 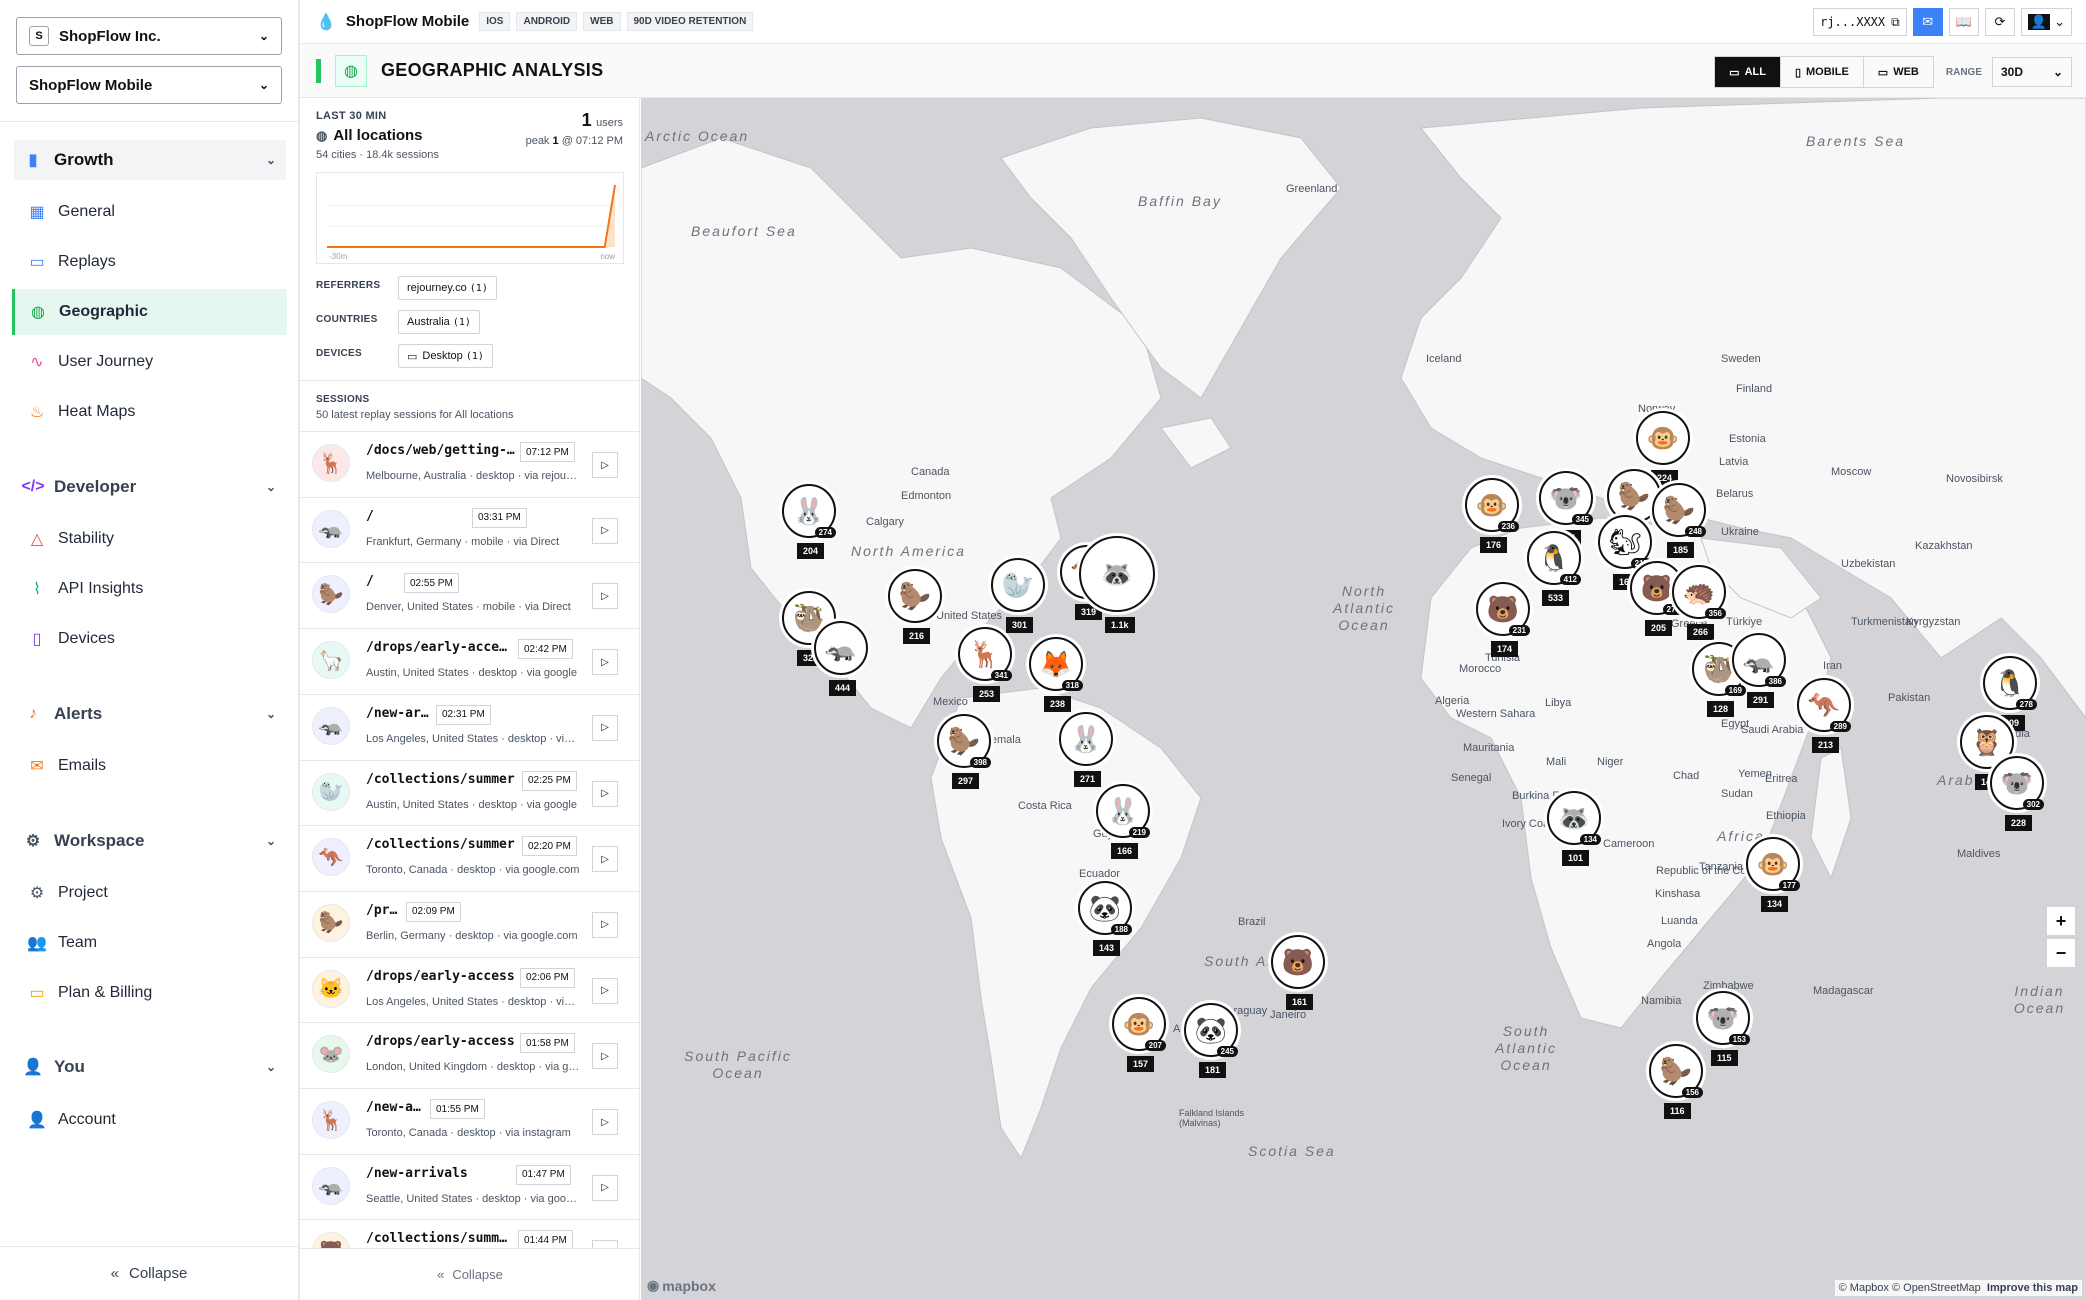 What do you see at coordinates (2032, 1288) in the screenshot?
I see `improve-map-link: Improve this map` at bounding box center [2032, 1288].